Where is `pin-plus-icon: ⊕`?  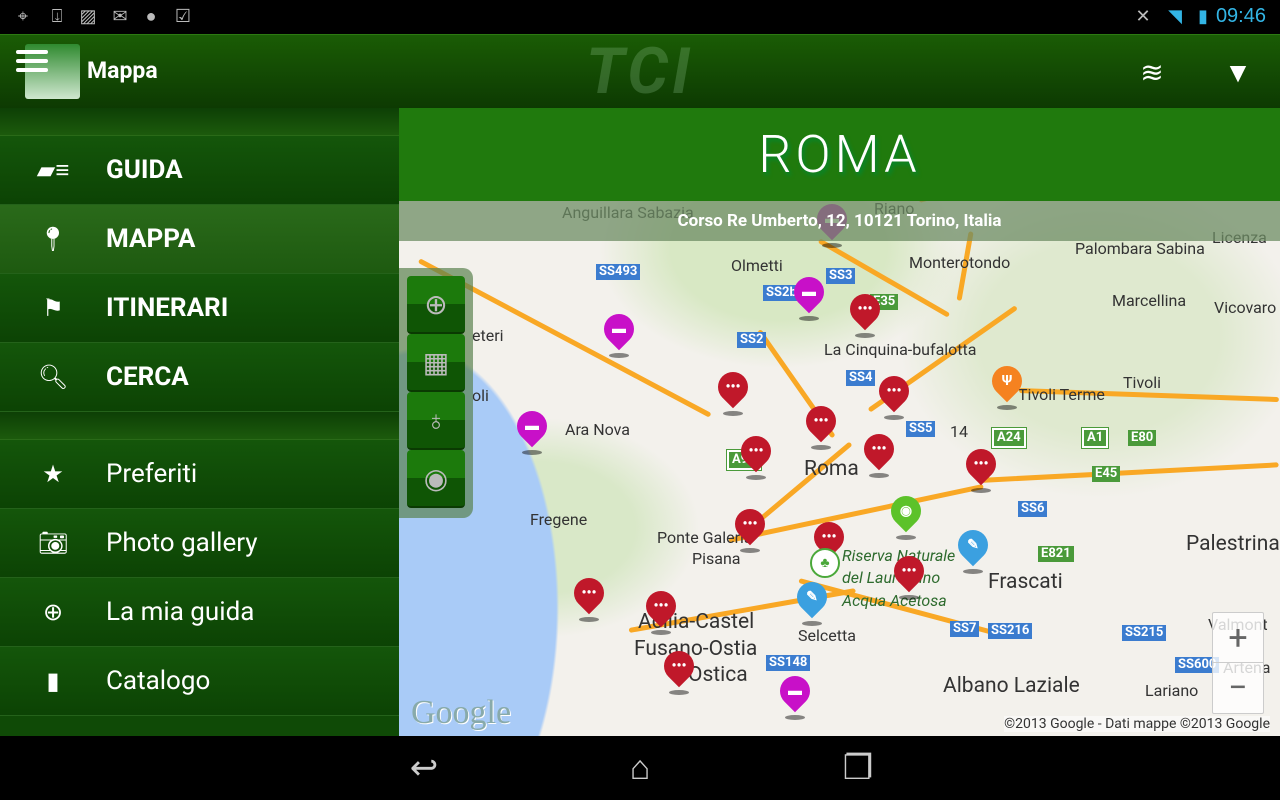 pin-plus-icon: ⊕ is located at coordinates (53, 612).